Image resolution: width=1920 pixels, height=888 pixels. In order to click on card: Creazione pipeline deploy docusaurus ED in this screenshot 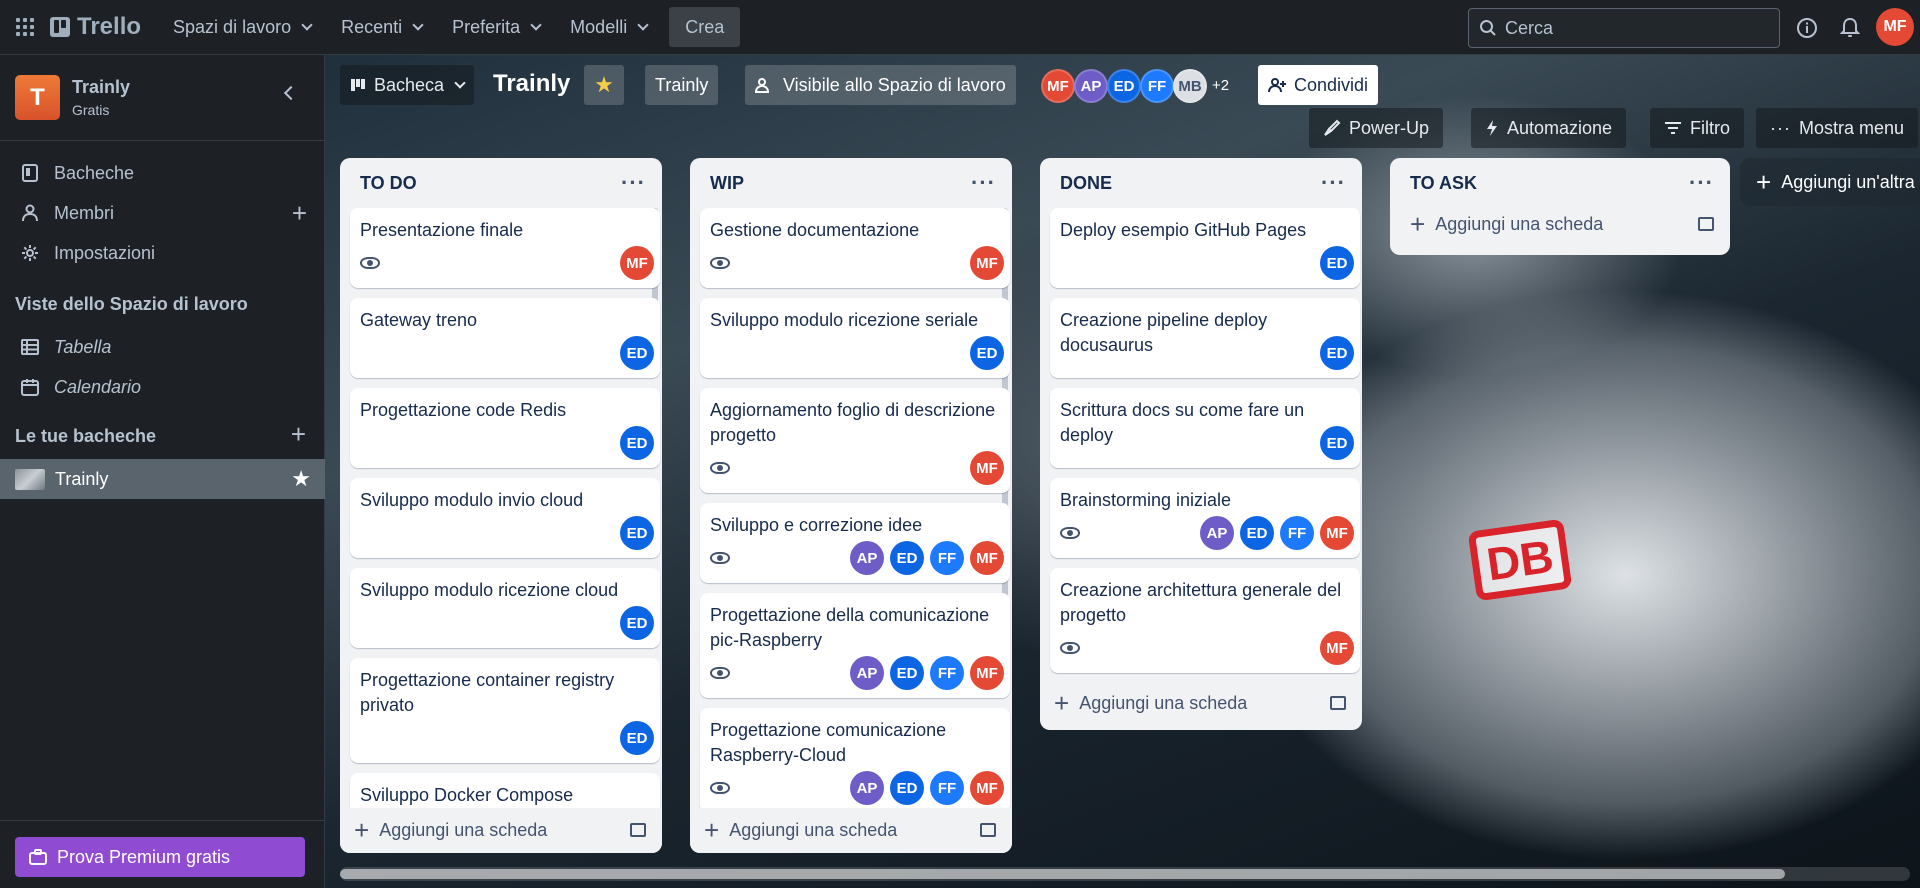, I will do `click(1205, 338)`.